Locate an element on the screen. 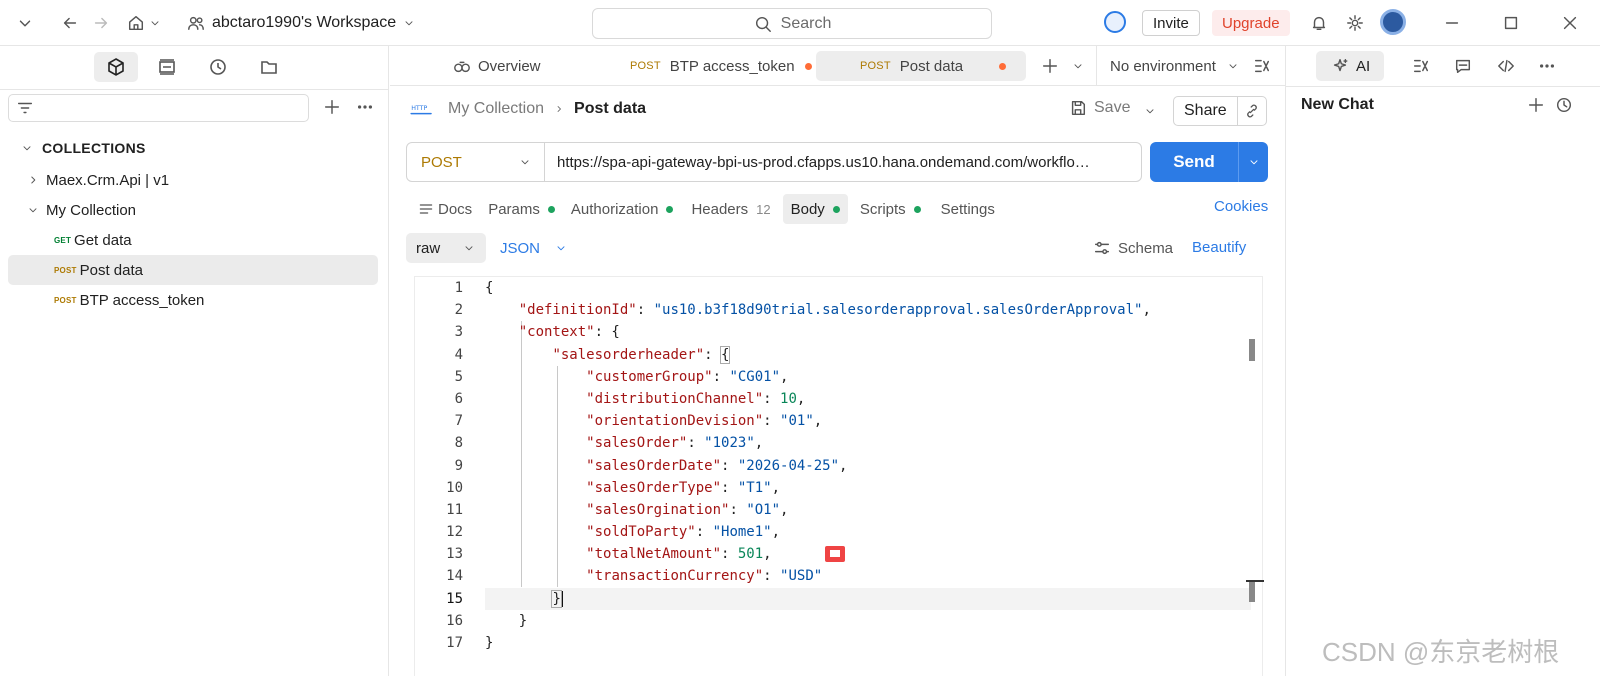 The width and height of the screenshot is (1600, 676). send-button: Send is located at coordinates (1209, 162).